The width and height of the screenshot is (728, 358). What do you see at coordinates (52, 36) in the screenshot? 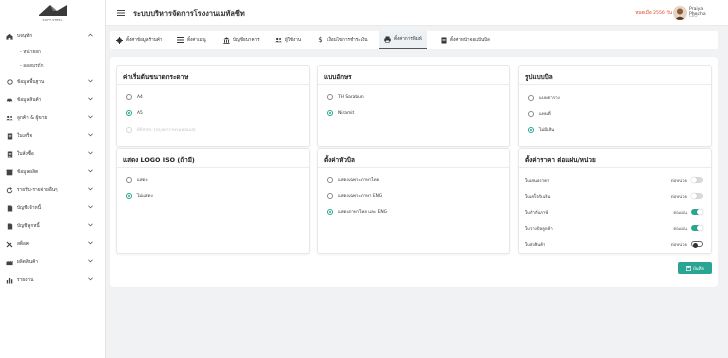
I see `sidebar-item-company: บจนุทัก` at bounding box center [52, 36].